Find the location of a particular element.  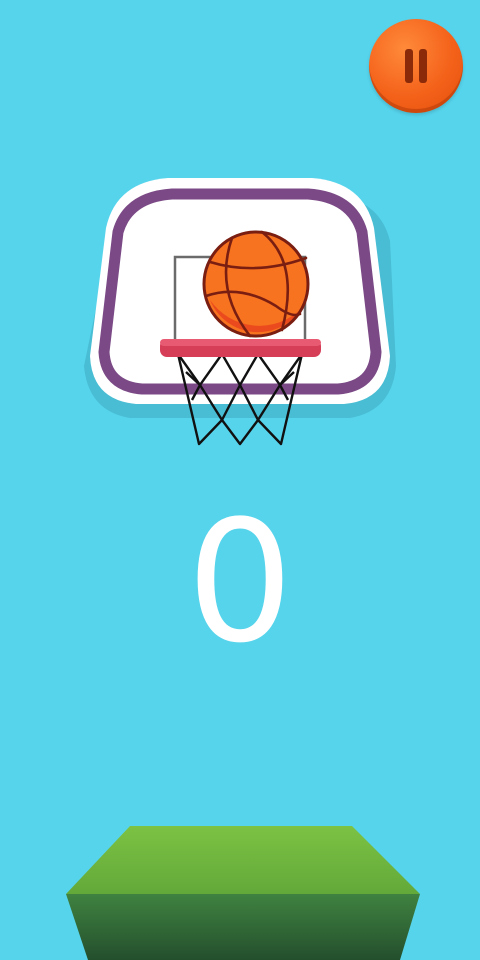

rim-highlight is located at coordinates (240, 342).